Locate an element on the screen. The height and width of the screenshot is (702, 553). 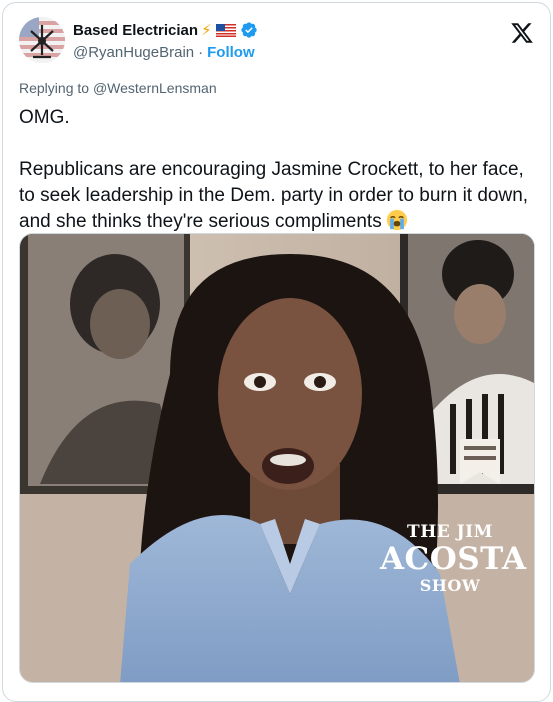
avatar-flag-icon is located at coordinates (42, 40).